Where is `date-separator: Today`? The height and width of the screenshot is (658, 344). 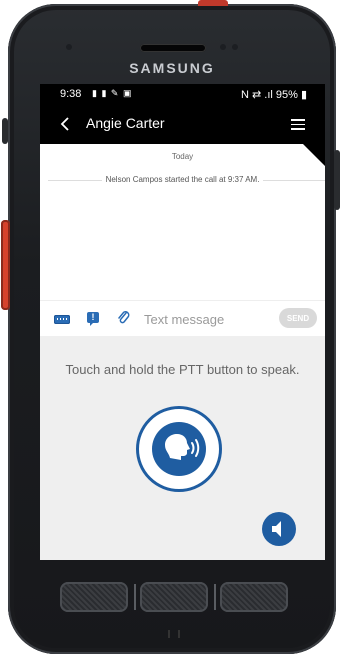 date-separator: Today is located at coordinates (182, 156).